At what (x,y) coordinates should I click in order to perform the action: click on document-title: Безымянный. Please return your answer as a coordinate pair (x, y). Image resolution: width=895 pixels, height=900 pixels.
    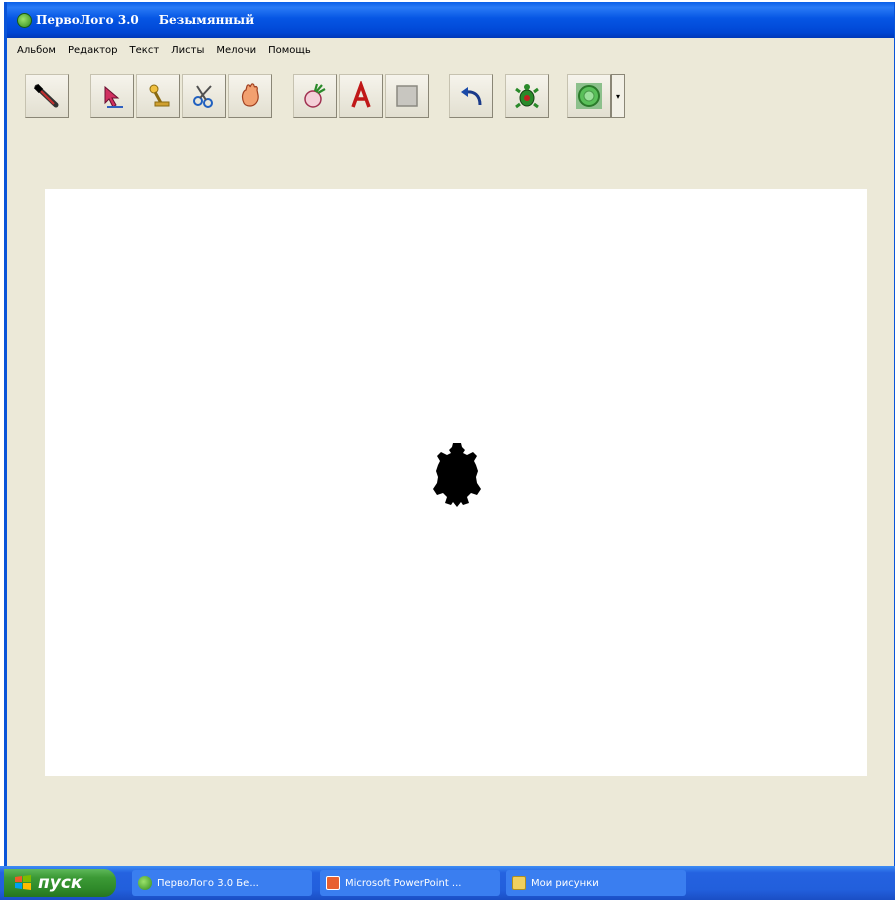
    Looking at the image, I should click on (206, 20).